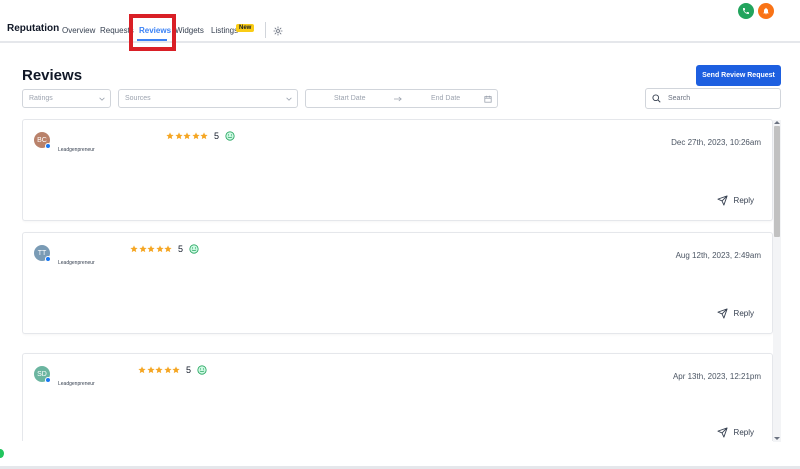  I want to click on sources-select: Sources, so click(208, 98).